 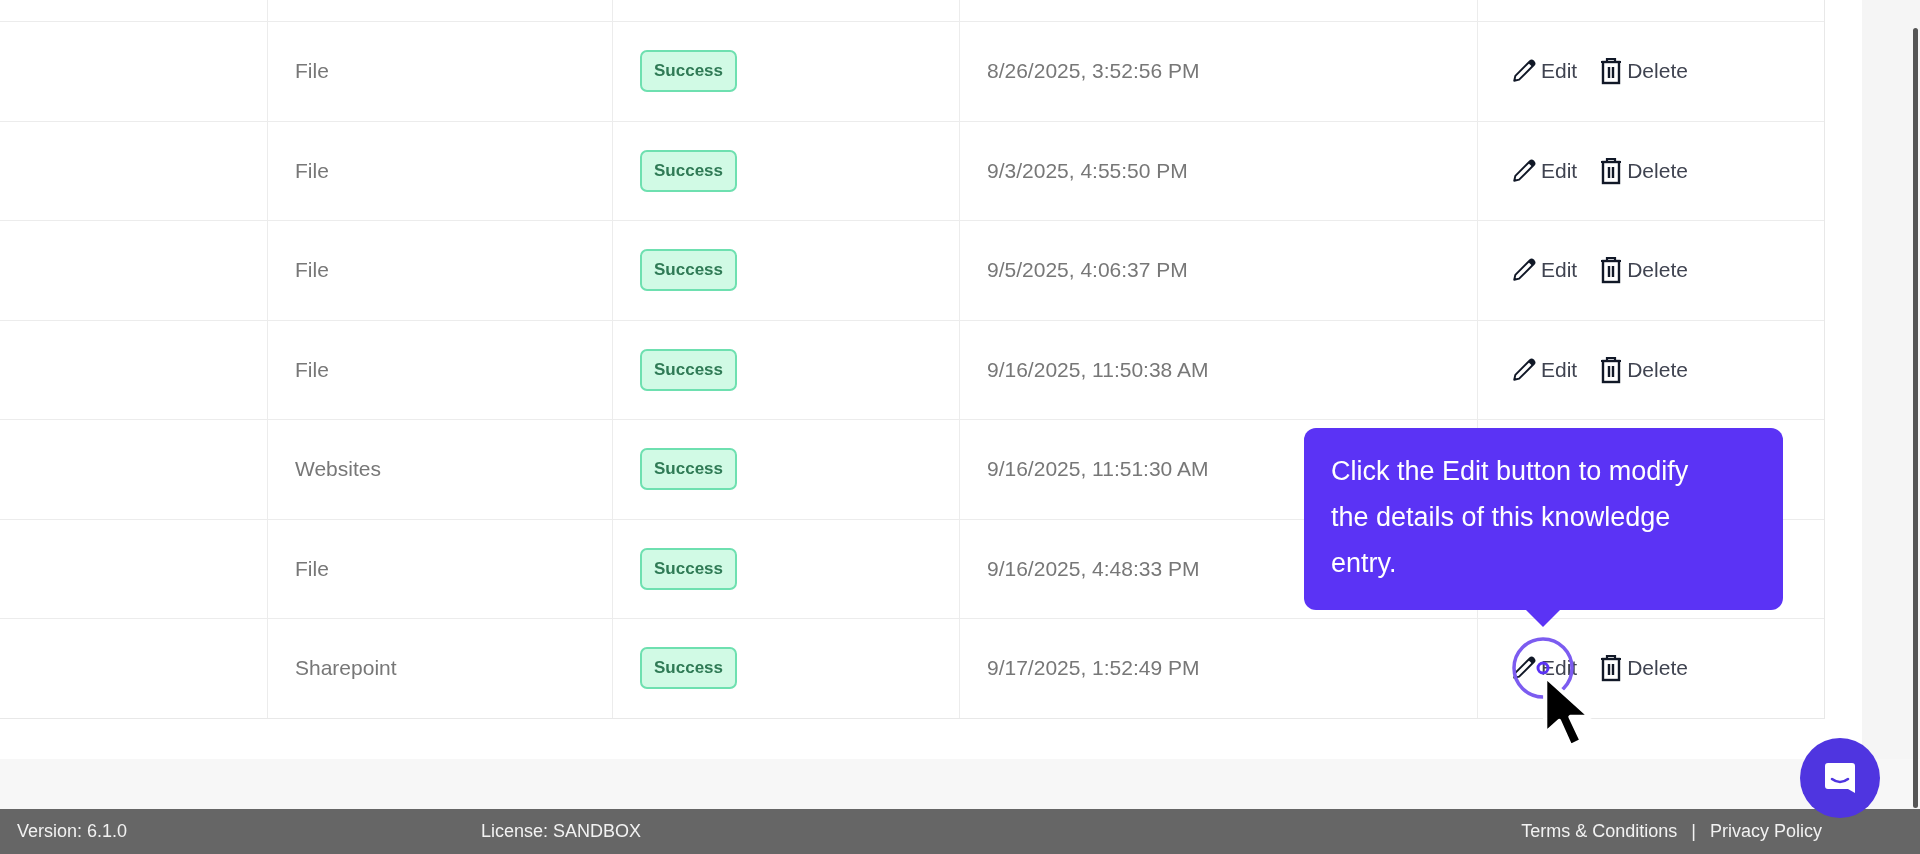 What do you see at coordinates (1087, 170) in the screenshot?
I see `date-text: 9/3/2025, 4:55:50 PM` at bounding box center [1087, 170].